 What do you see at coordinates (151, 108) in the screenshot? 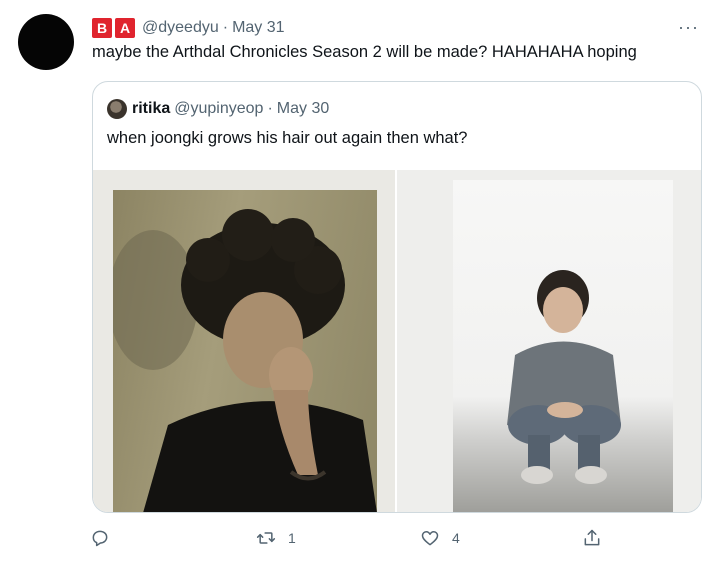
I see `quoted-author-name: ritika` at bounding box center [151, 108].